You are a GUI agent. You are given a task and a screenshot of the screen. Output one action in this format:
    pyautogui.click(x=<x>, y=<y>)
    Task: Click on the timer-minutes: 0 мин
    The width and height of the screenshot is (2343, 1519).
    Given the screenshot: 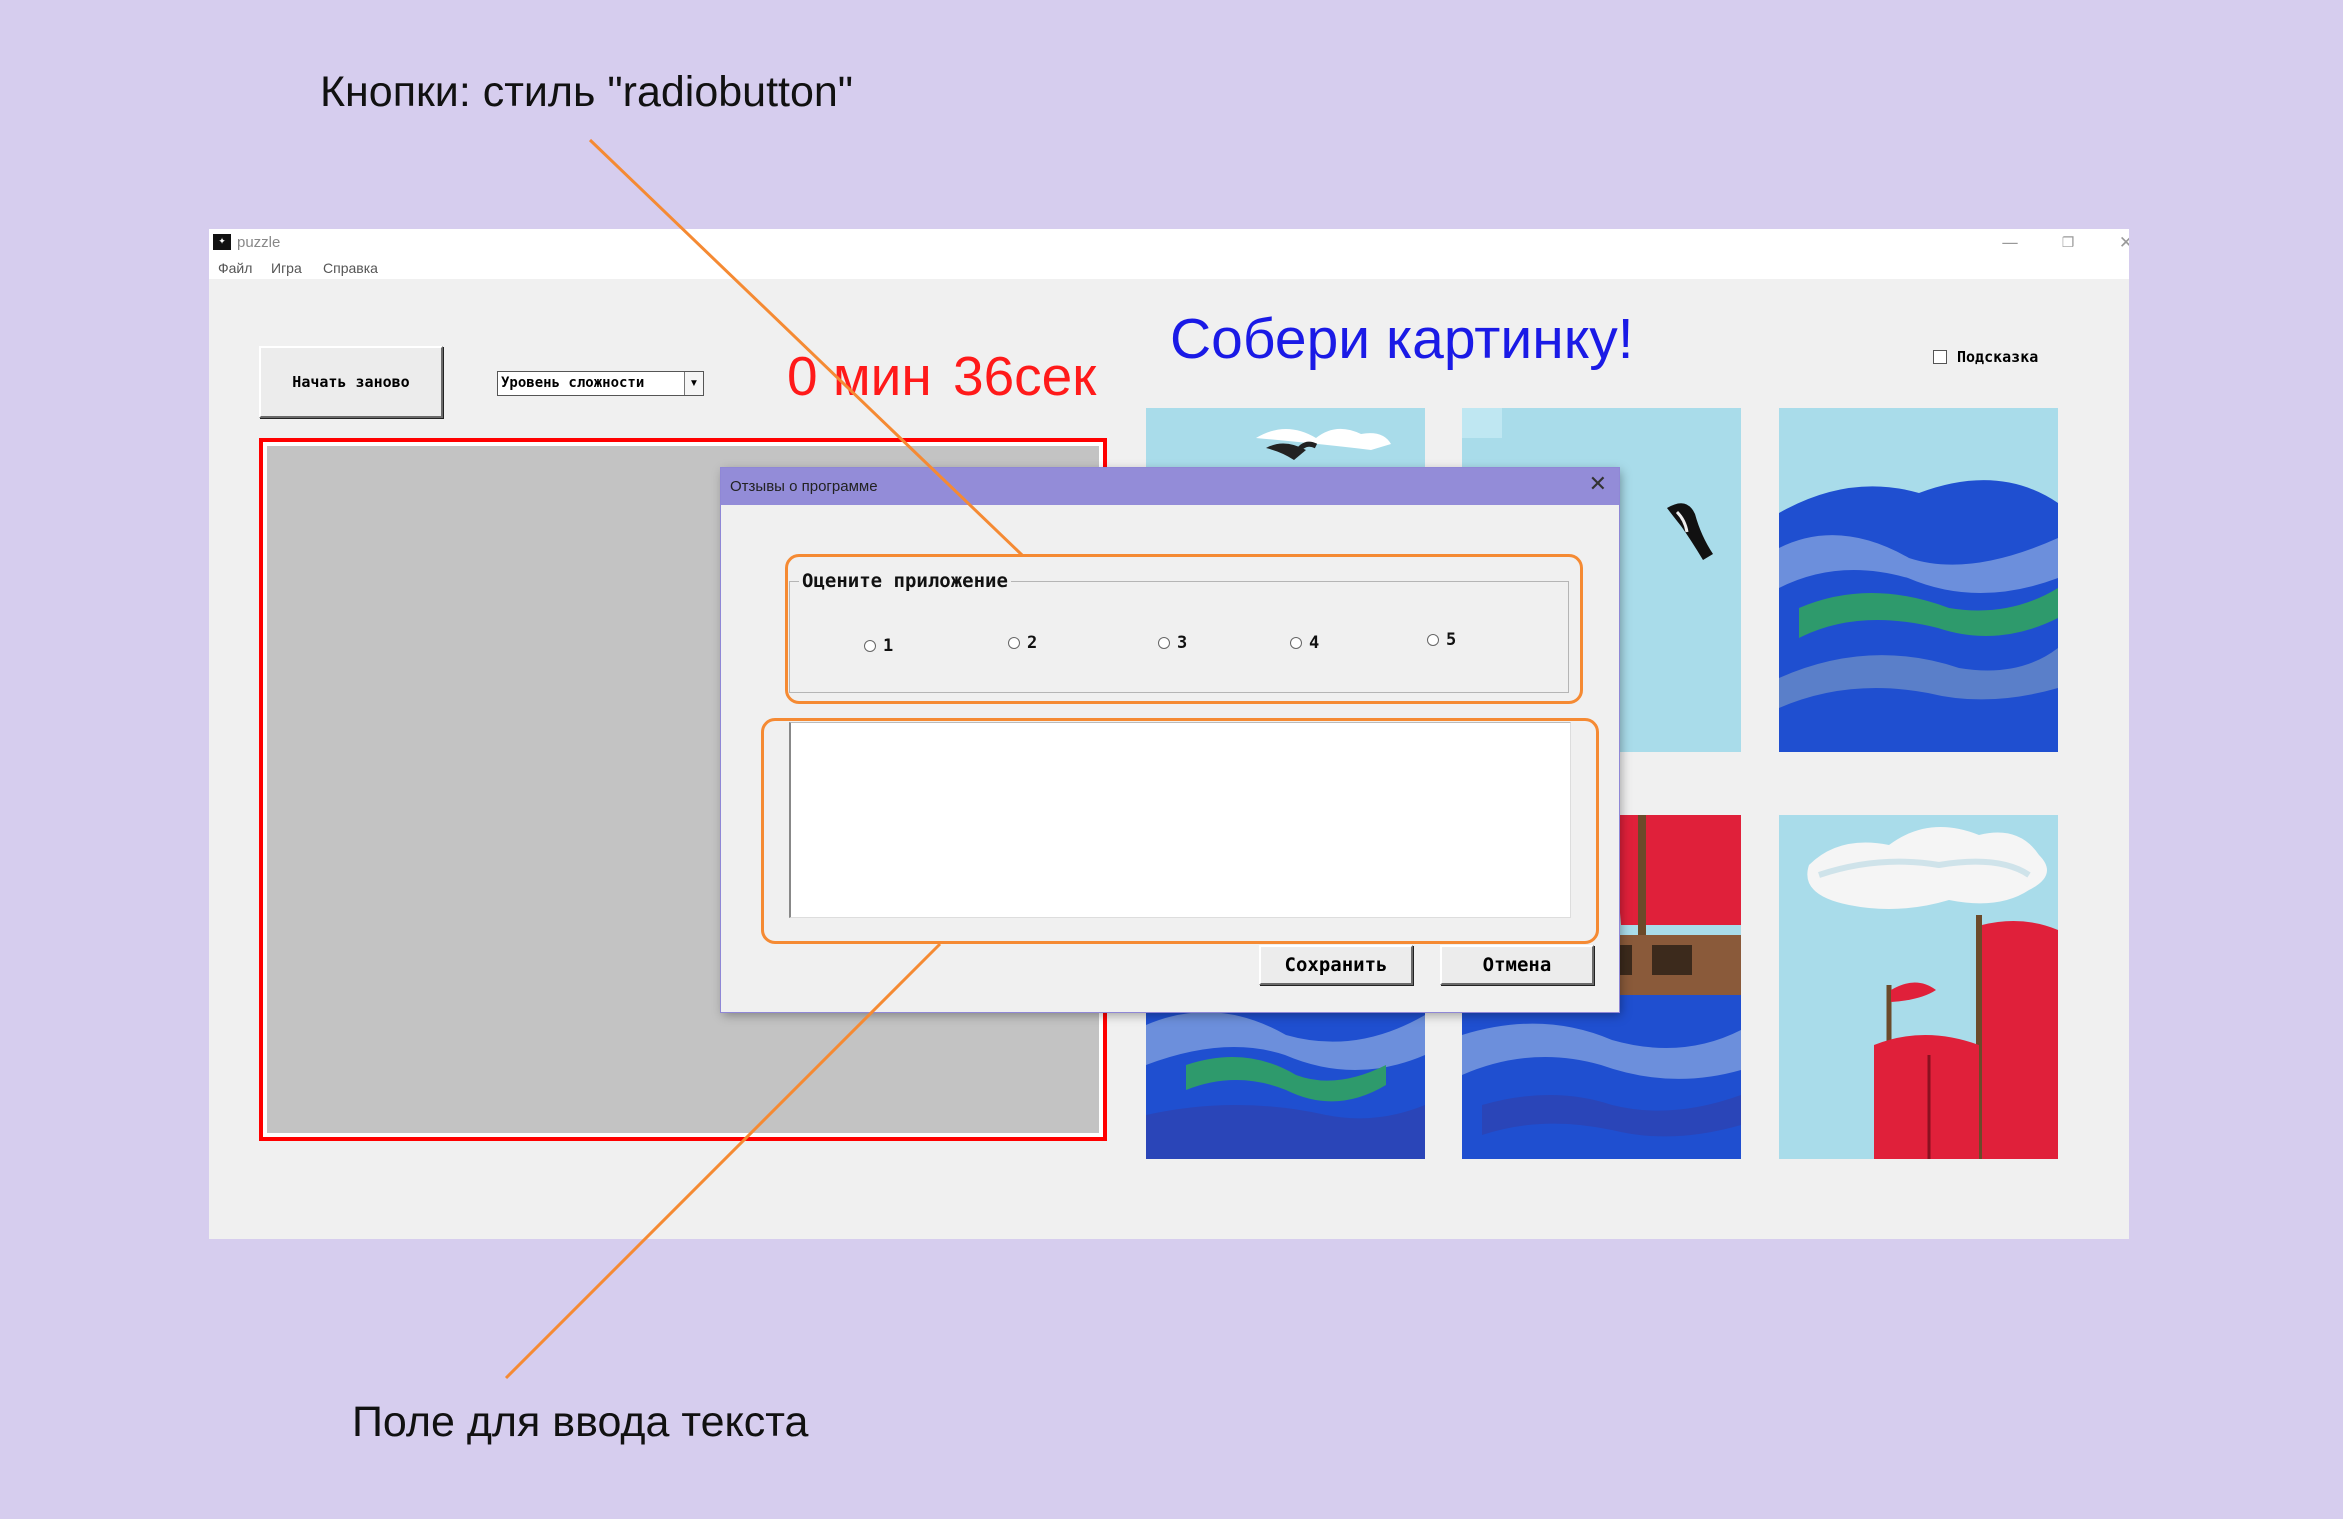 What is the action you would take?
    pyautogui.click(x=859, y=376)
    